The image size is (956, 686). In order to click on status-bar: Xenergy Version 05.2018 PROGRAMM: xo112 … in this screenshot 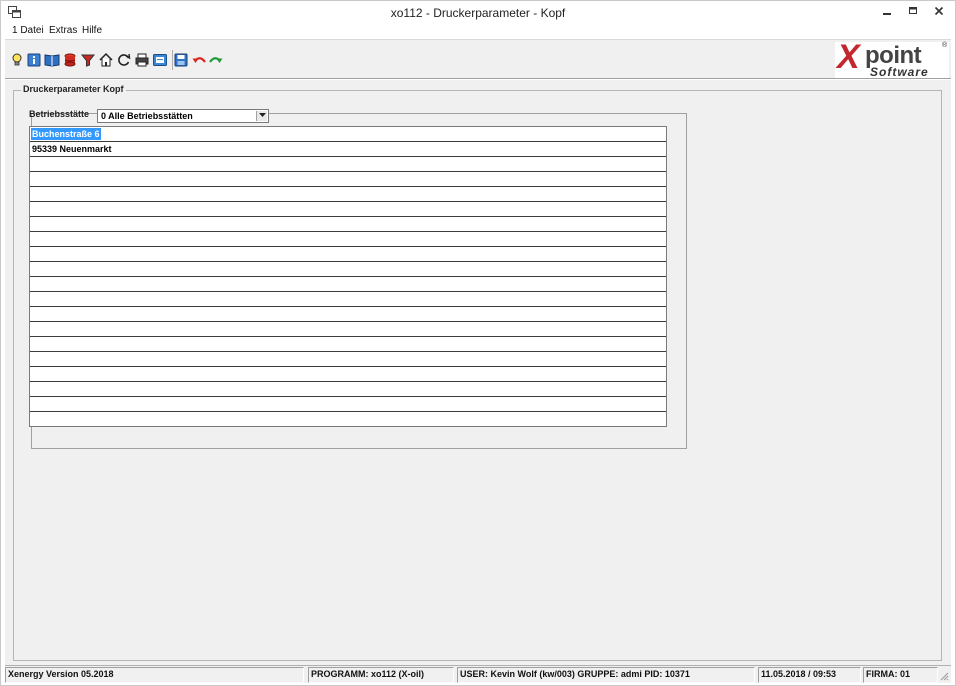, I will do `click(478, 674)`.